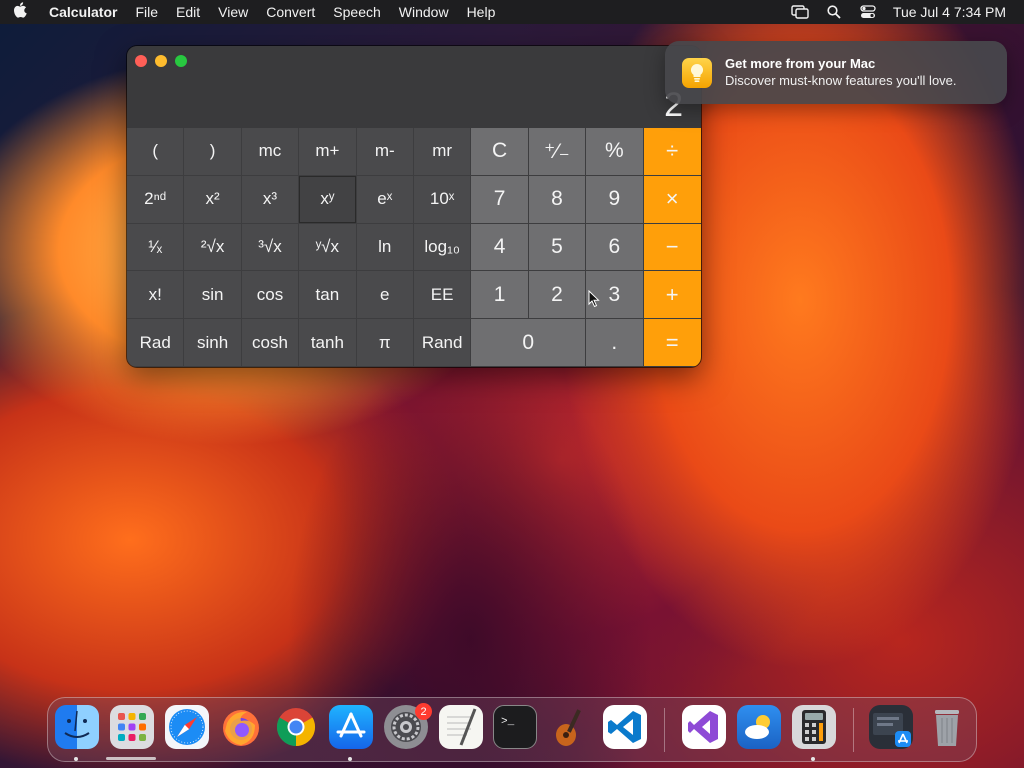 Image resolution: width=1024 pixels, height=768 pixels. What do you see at coordinates (759, 727) in the screenshot?
I see `weather-icon` at bounding box center [759, 727].